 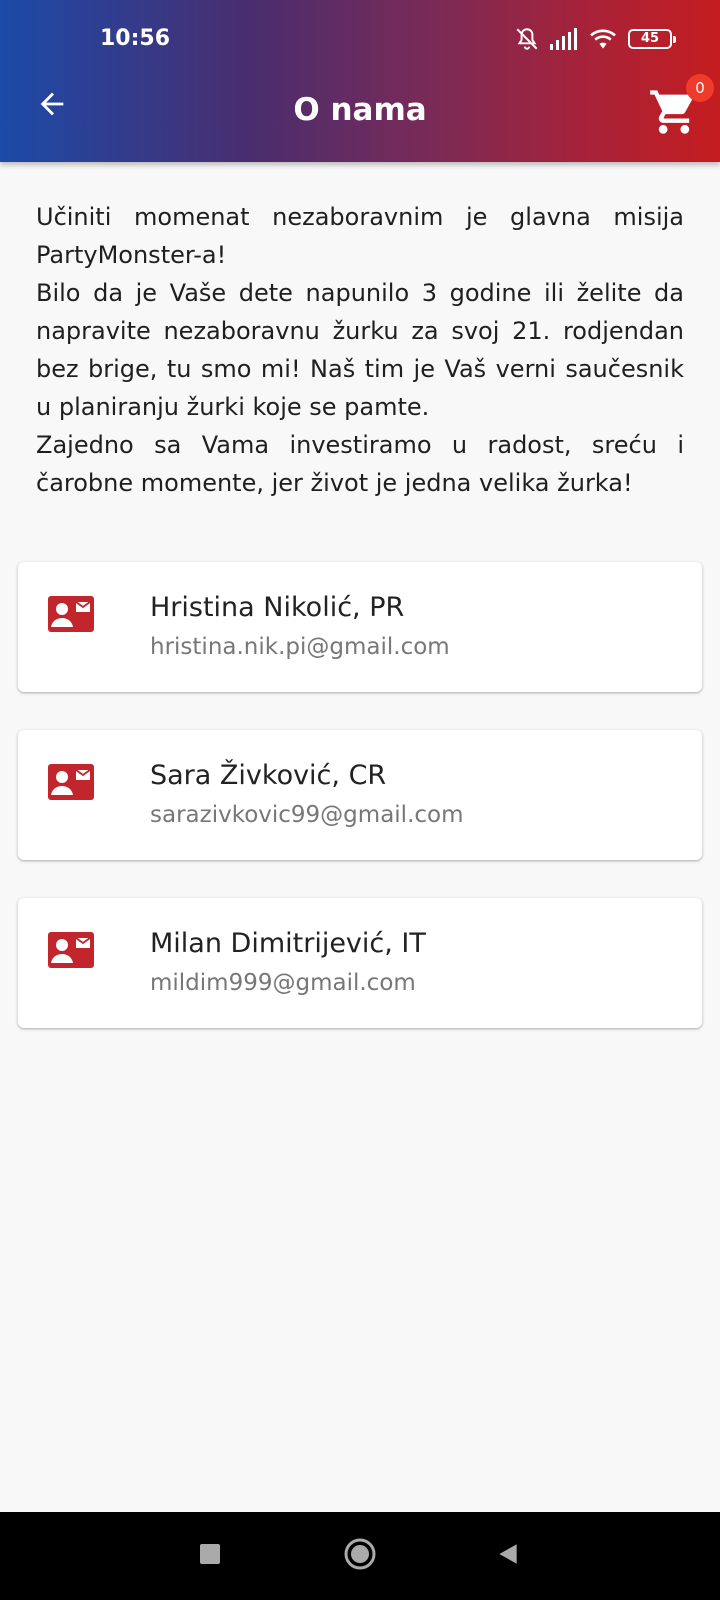 I want to click on square-icon, so click(x=210, y=1556).